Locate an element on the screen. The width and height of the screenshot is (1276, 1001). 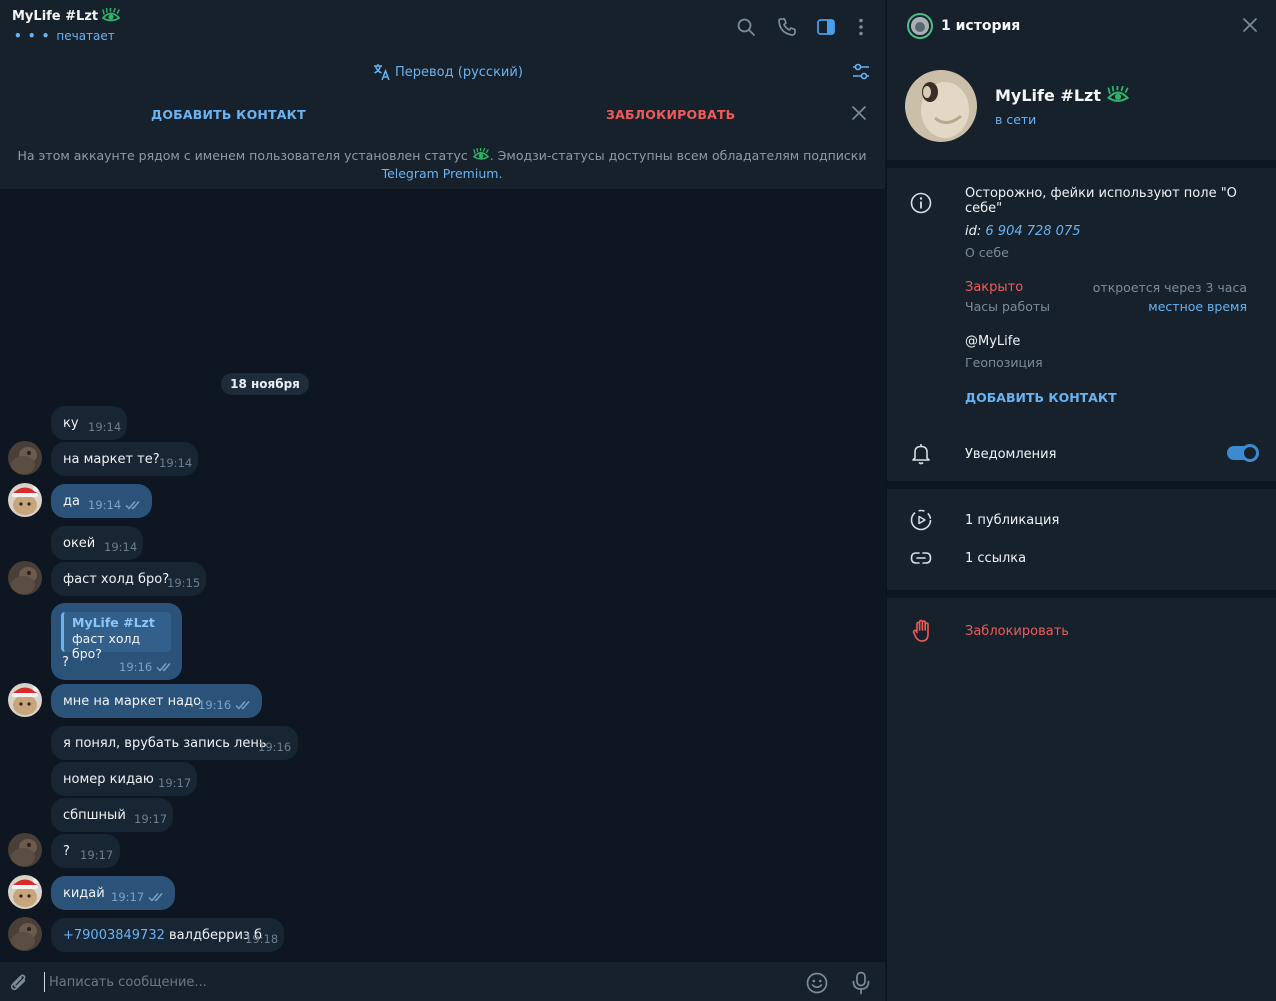
message-outgoing: мне на маркет надо 19:16 is located at coordinates (156, 701).